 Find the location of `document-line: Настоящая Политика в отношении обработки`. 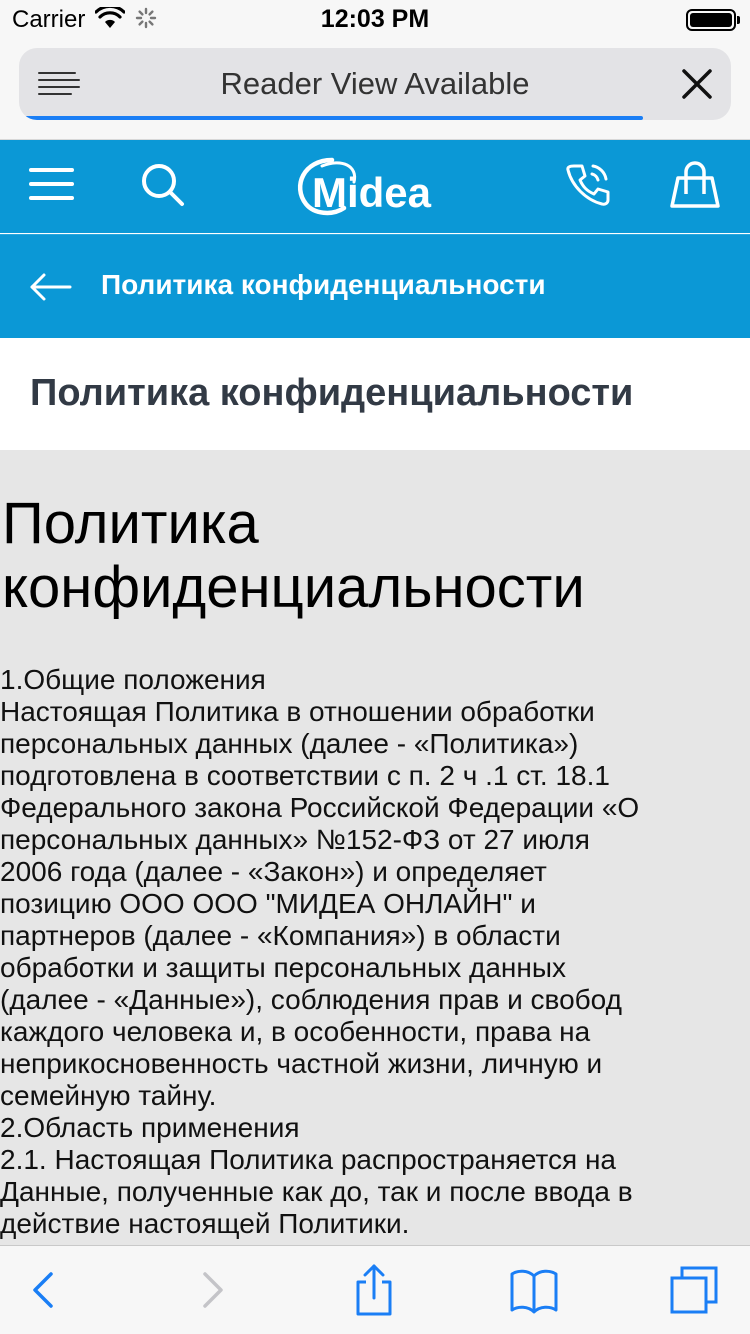

document-line: Настоящая Политика в отношении обработки is located at coordinates (297, 711).